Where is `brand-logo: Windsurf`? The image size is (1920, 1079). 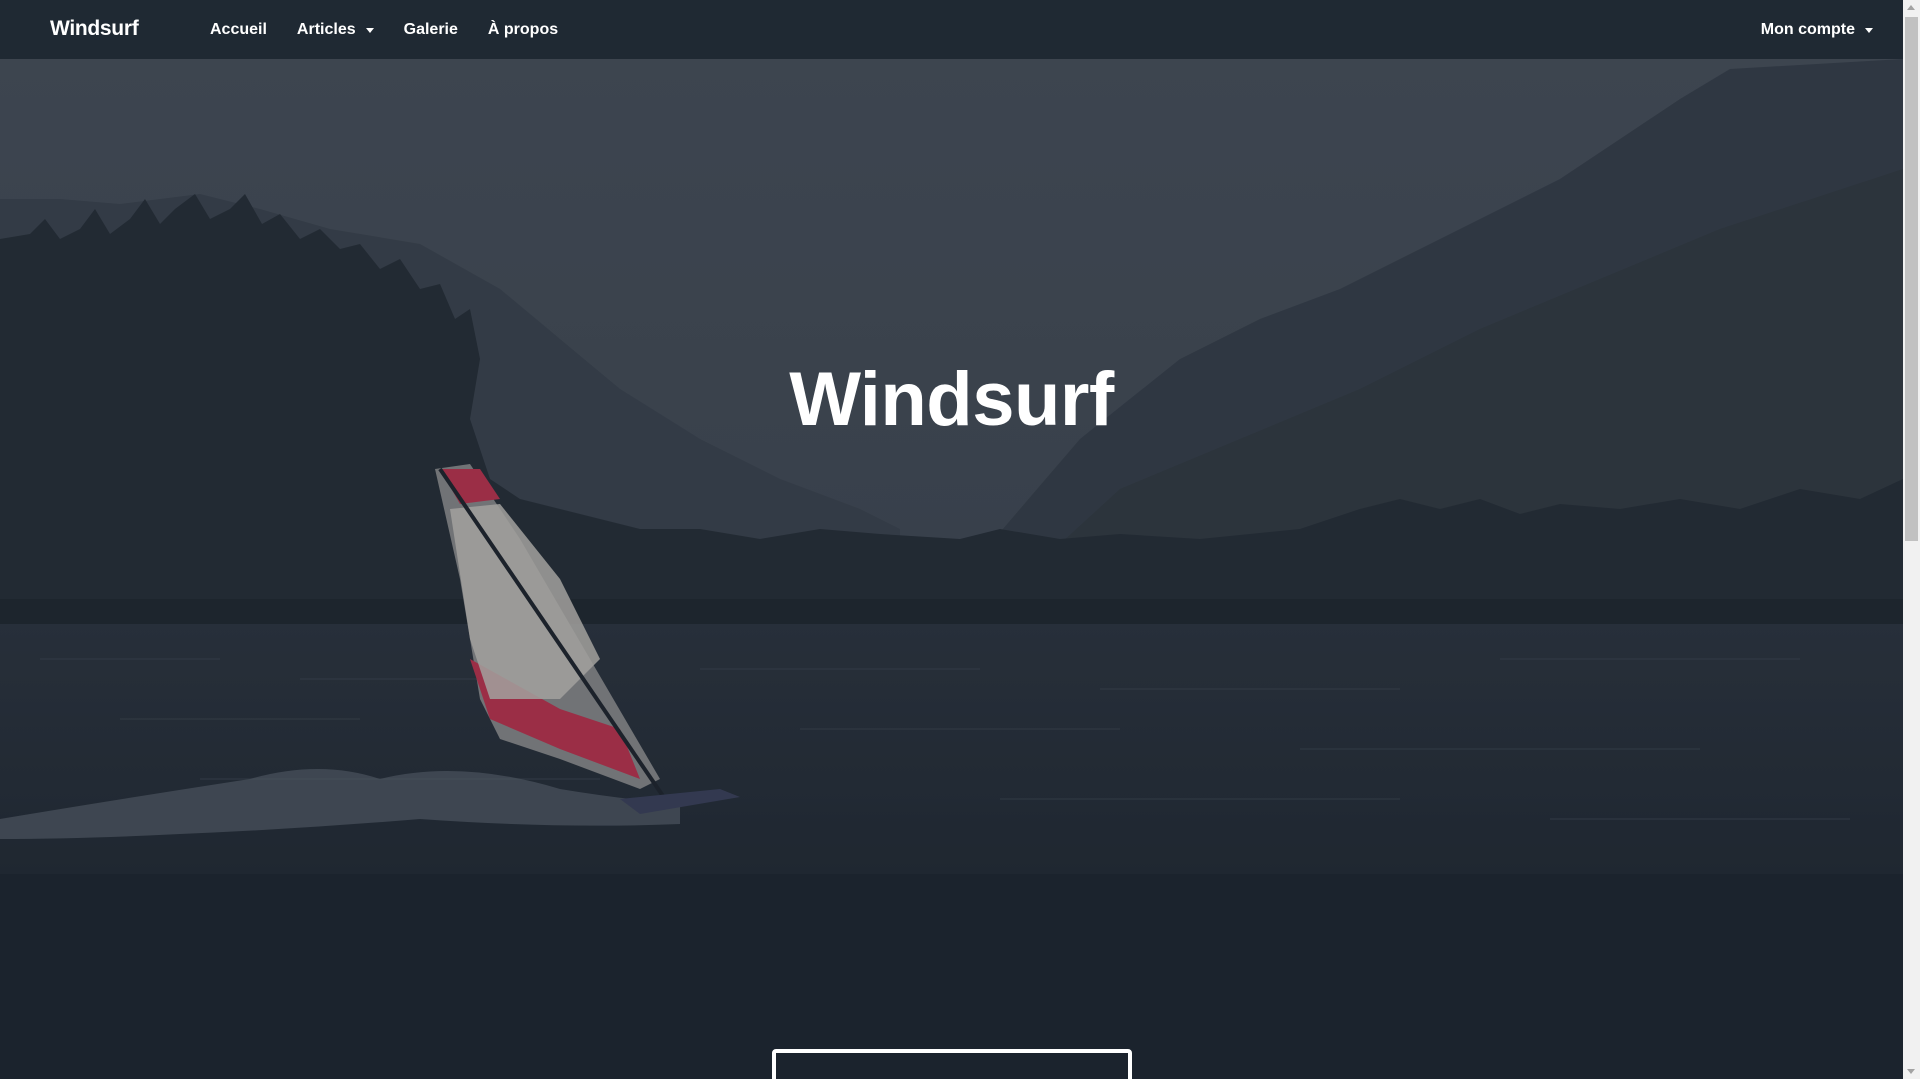
brand-logo: Windsurf is located at coordinates (94, 29).